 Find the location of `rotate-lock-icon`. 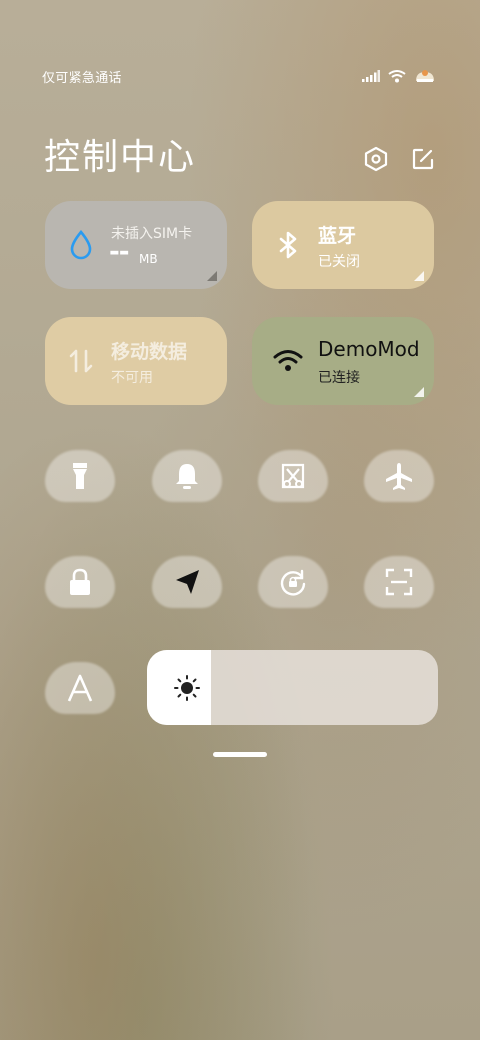

rotate-lock-icon is located at coordinates (293, 582).